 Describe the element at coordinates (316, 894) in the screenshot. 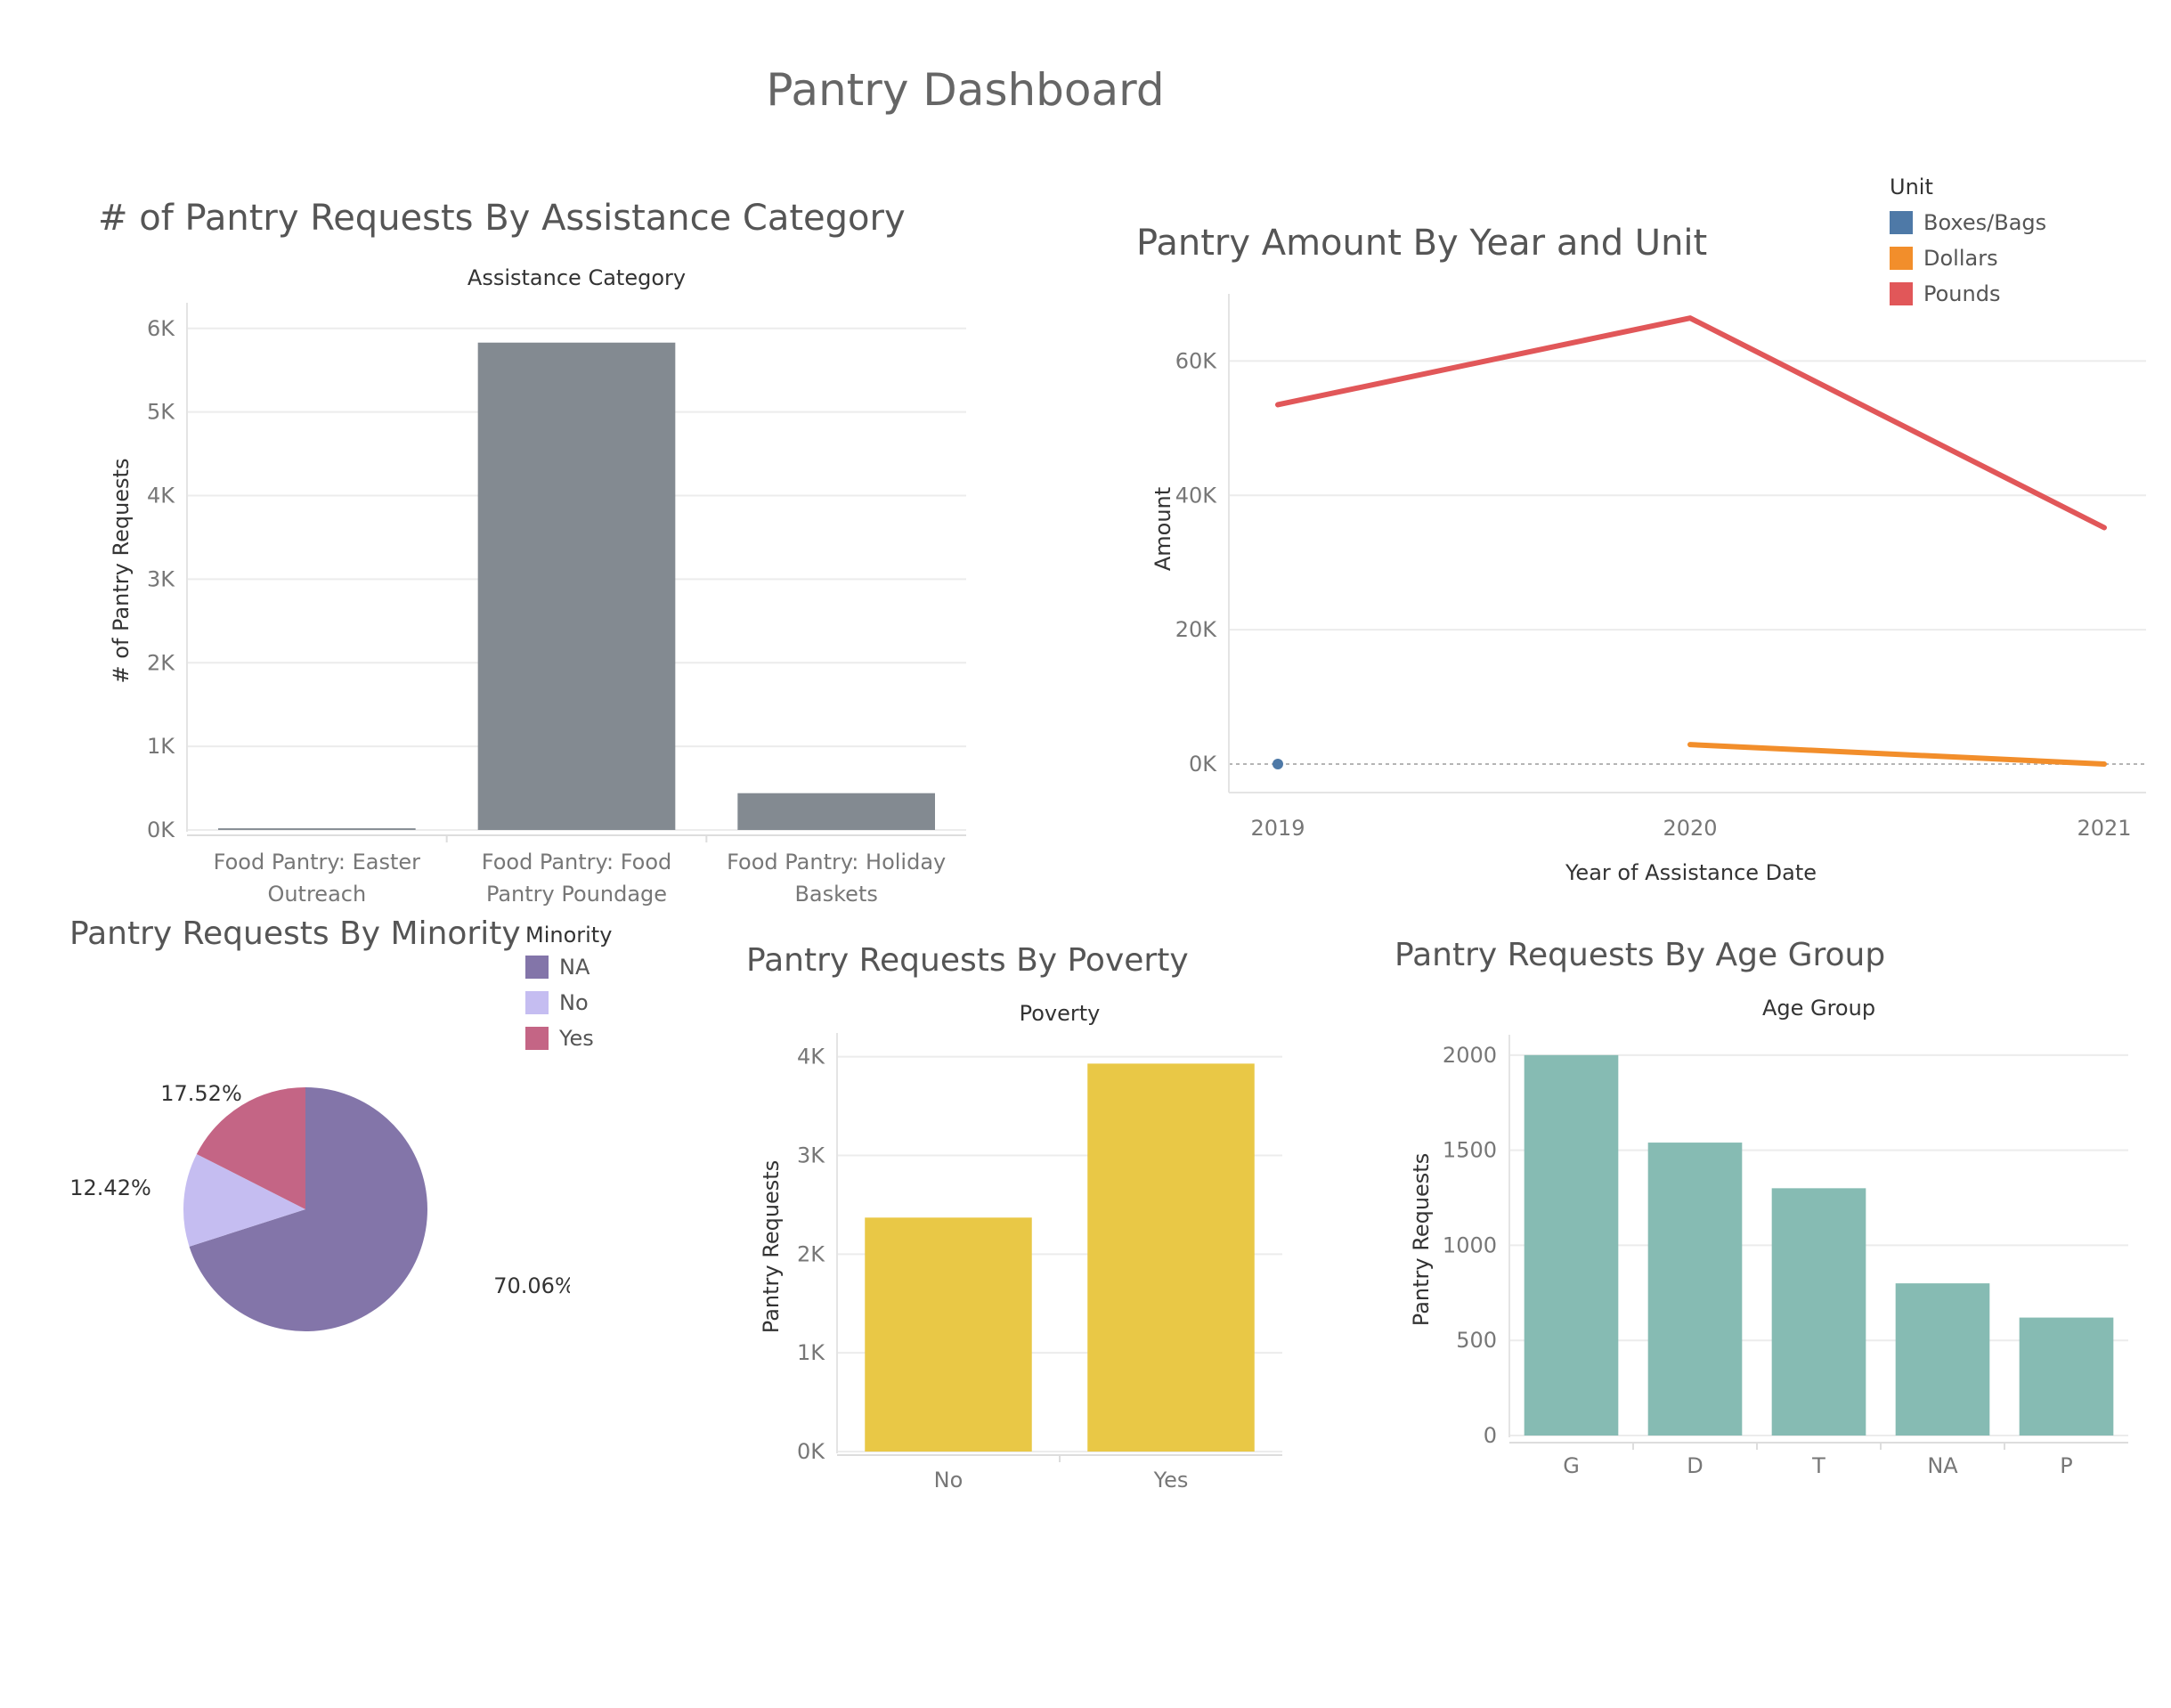

I see `x-tick-label: Outreach` at that location.